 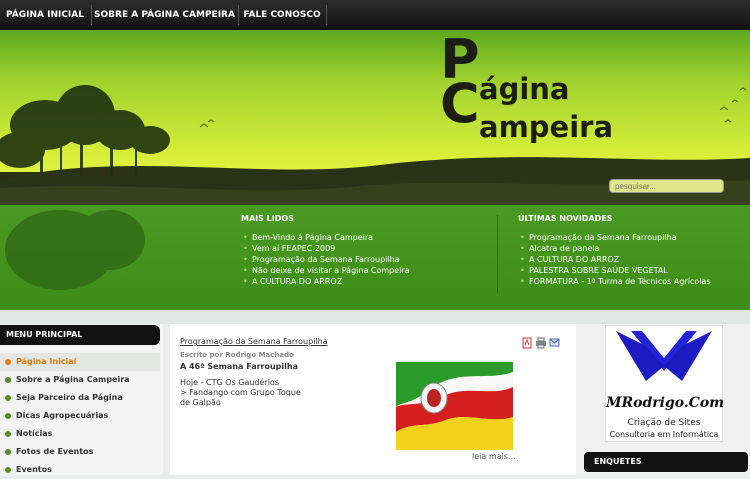 I want to click on column-divider, so click(x=497, y=254).